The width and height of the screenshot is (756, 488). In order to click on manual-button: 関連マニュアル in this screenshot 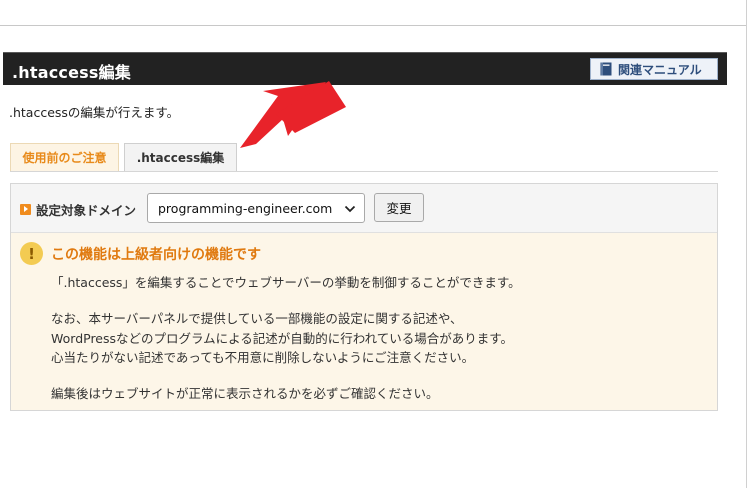, I will do `click(654, 69)`.